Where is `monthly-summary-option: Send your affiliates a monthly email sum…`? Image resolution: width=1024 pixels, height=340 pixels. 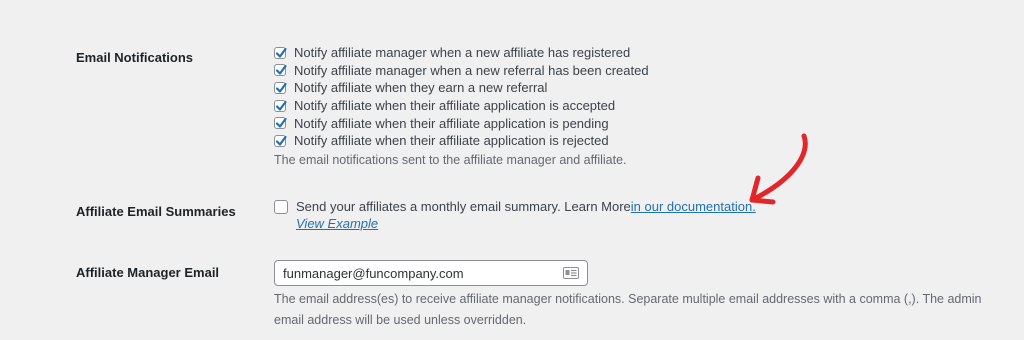 monthly-summary-option: Send your affiliates a monthly email sum… is located at coordinates (515, 206).